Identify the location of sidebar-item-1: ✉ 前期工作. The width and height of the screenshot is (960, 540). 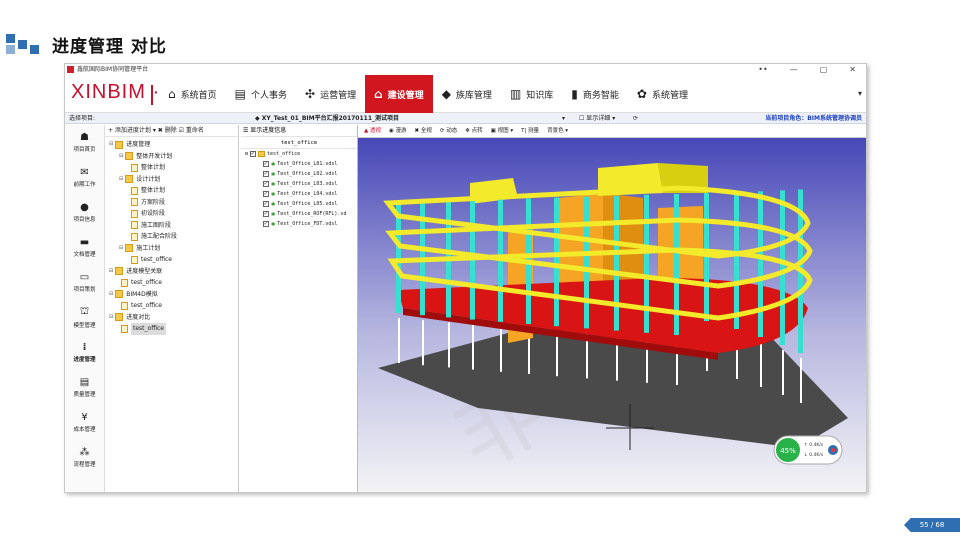
(84, 177).